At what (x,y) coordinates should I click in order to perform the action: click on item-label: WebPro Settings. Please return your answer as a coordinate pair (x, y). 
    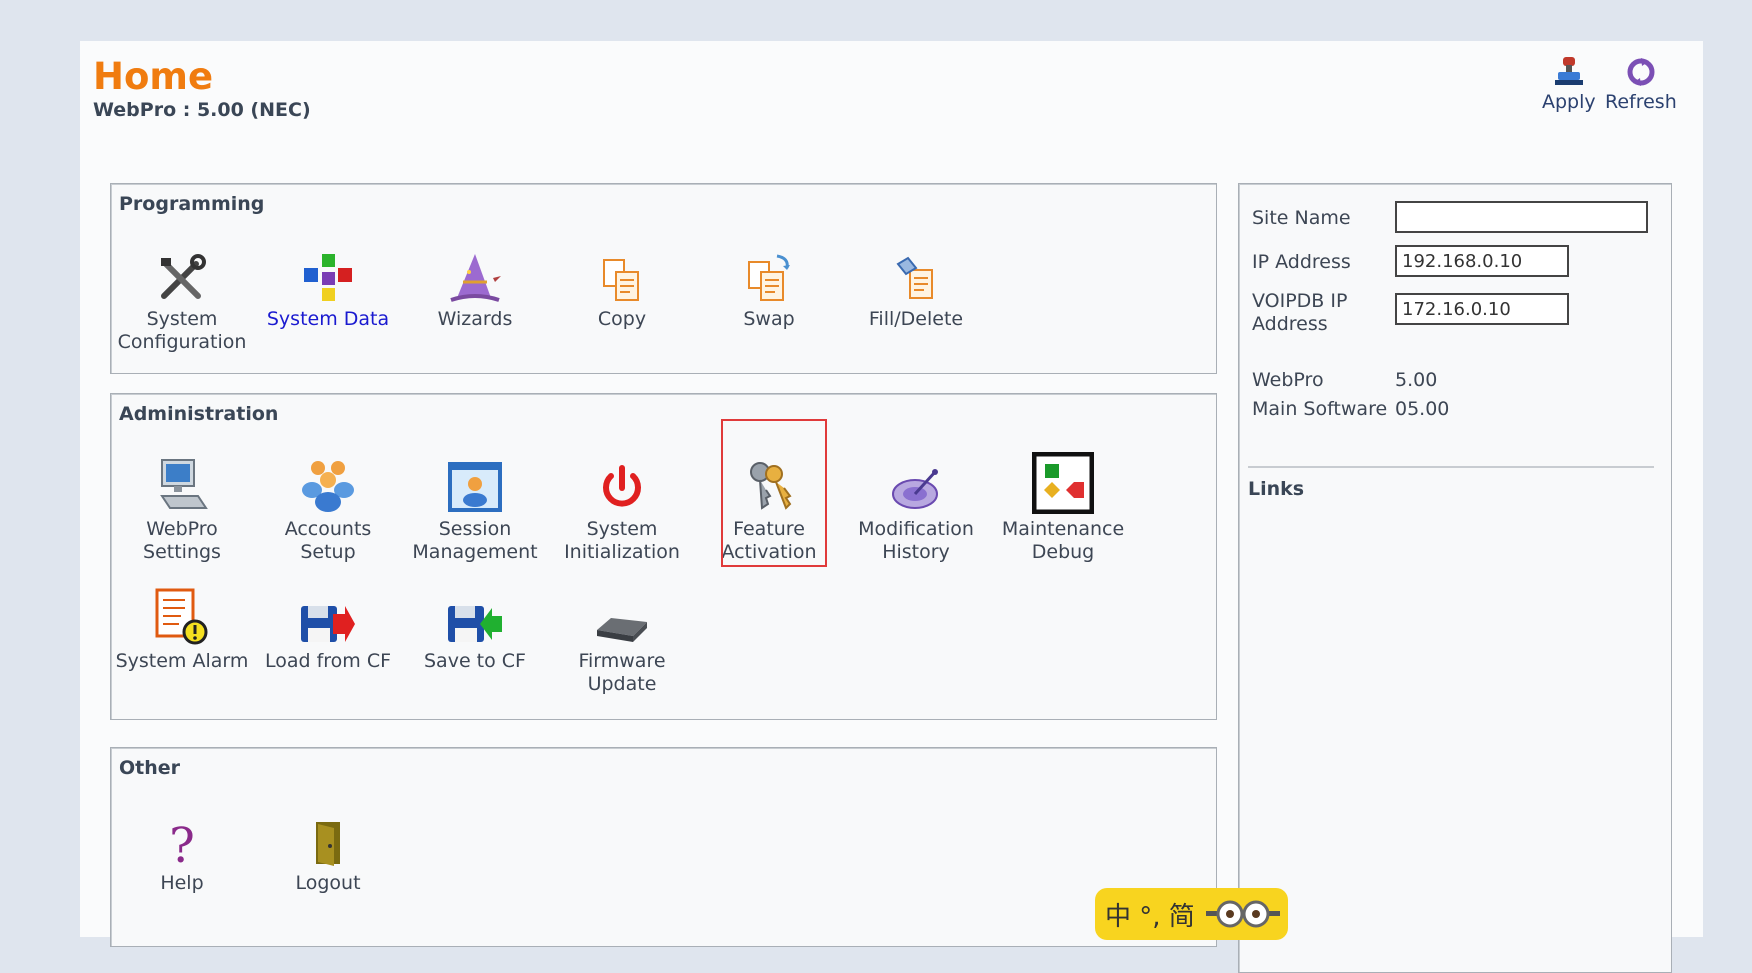
    Looking at the image, I should click on (182, 540).